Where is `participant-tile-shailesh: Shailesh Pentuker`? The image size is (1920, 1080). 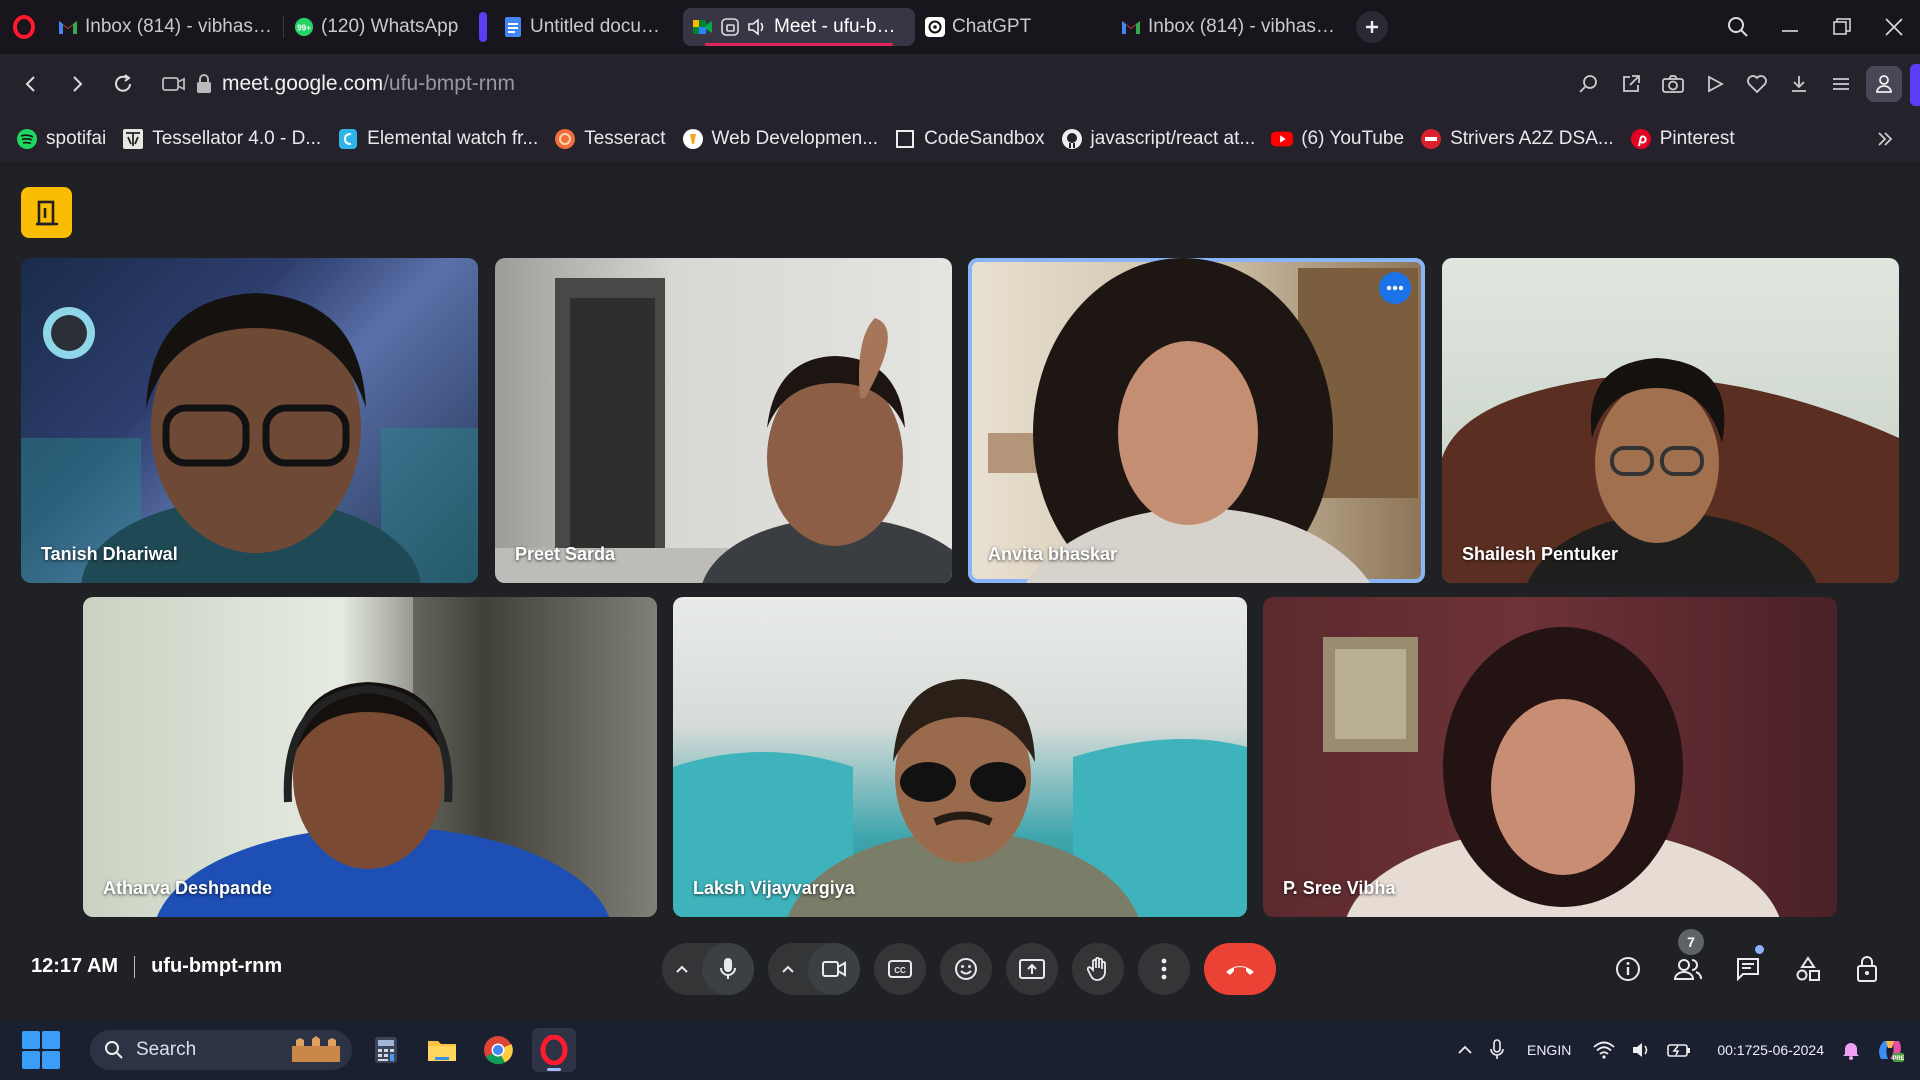
participant-tile-shailesh: Shailesh Pentuker is located at coordinates (1670, 420).